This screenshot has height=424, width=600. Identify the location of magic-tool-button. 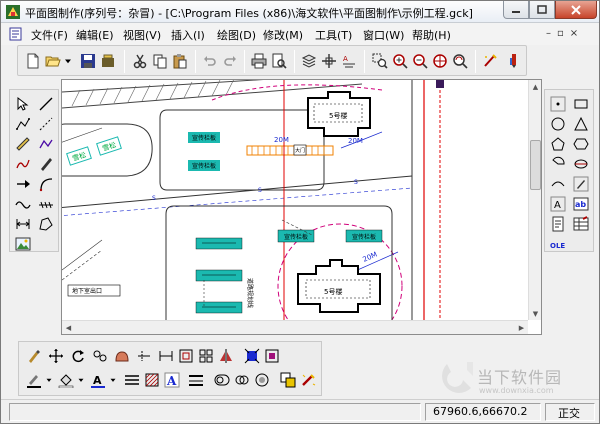
(490, 61).